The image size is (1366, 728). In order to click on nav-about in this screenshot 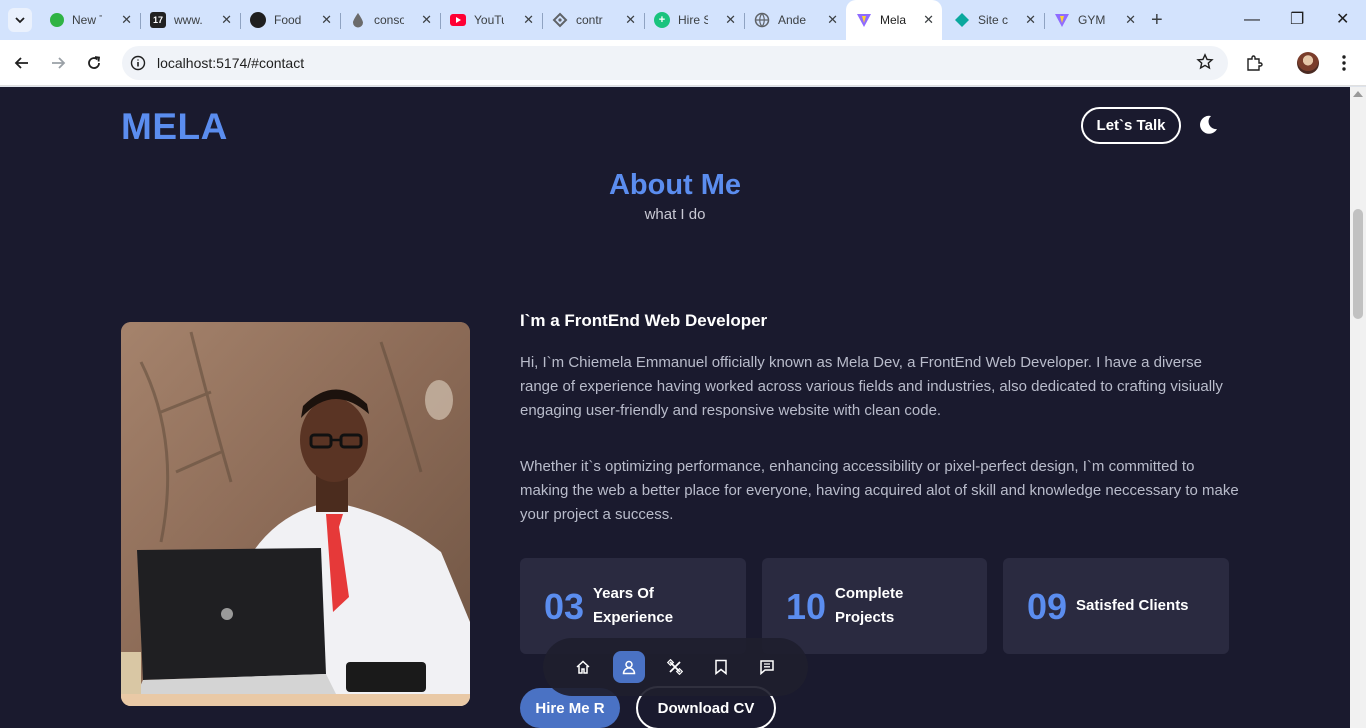, I will do `click(629, 667)`.